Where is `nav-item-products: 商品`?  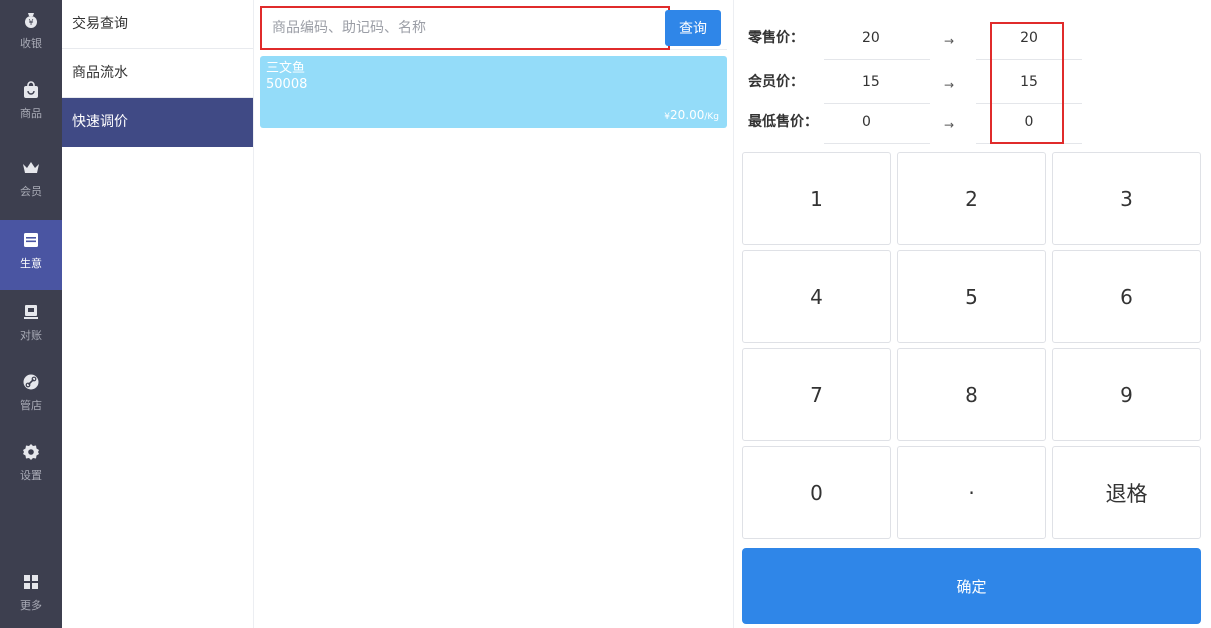
nav-item-products: 商品 is located at coordinates (31, 105).